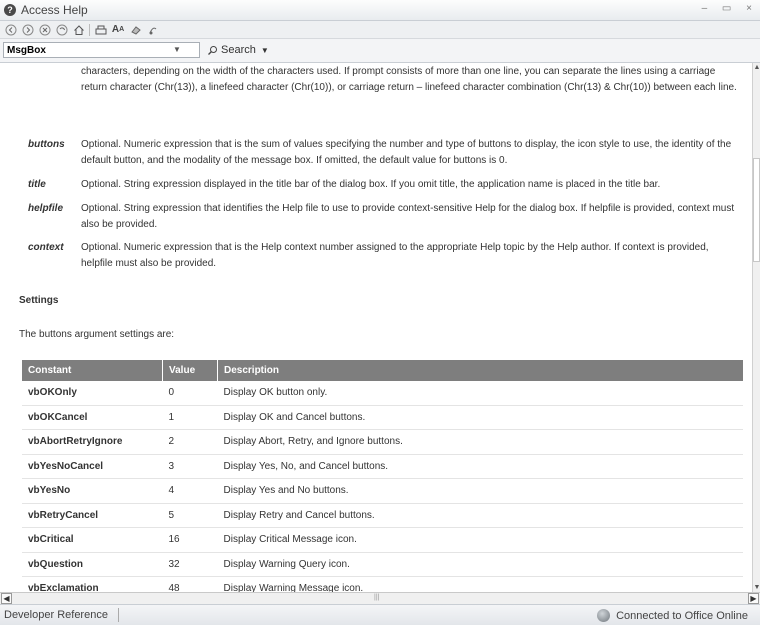 The width and height of the screenshot is (760, 625). I want to click on param-name: context, so click(46, 247).